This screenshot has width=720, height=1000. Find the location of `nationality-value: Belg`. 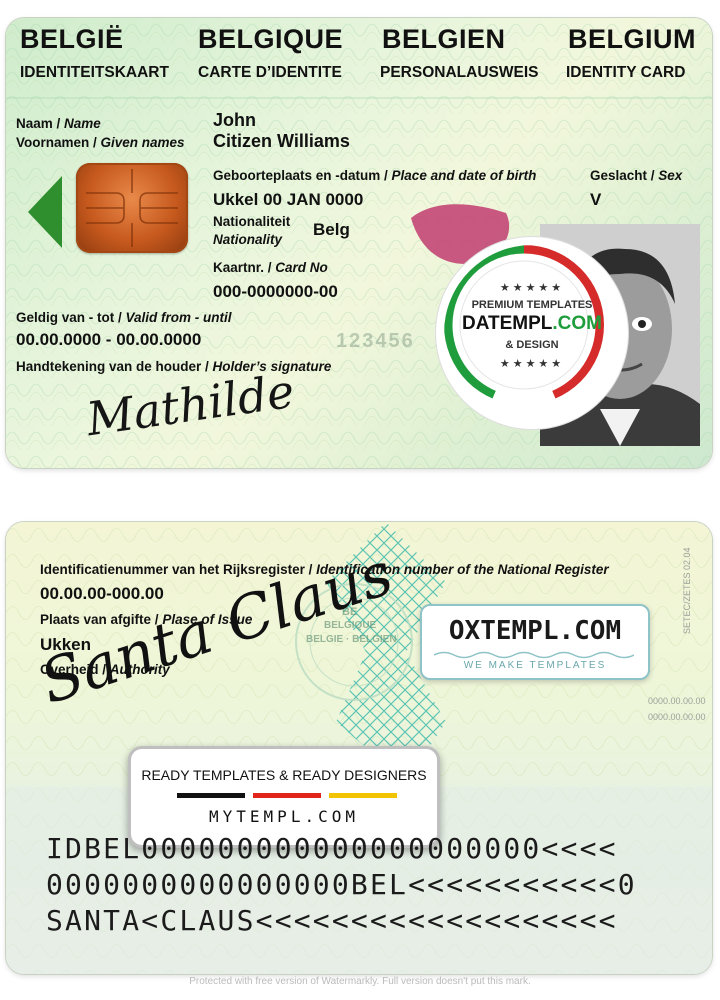

nationality-value: Belg is located at coordinates (331, 229).